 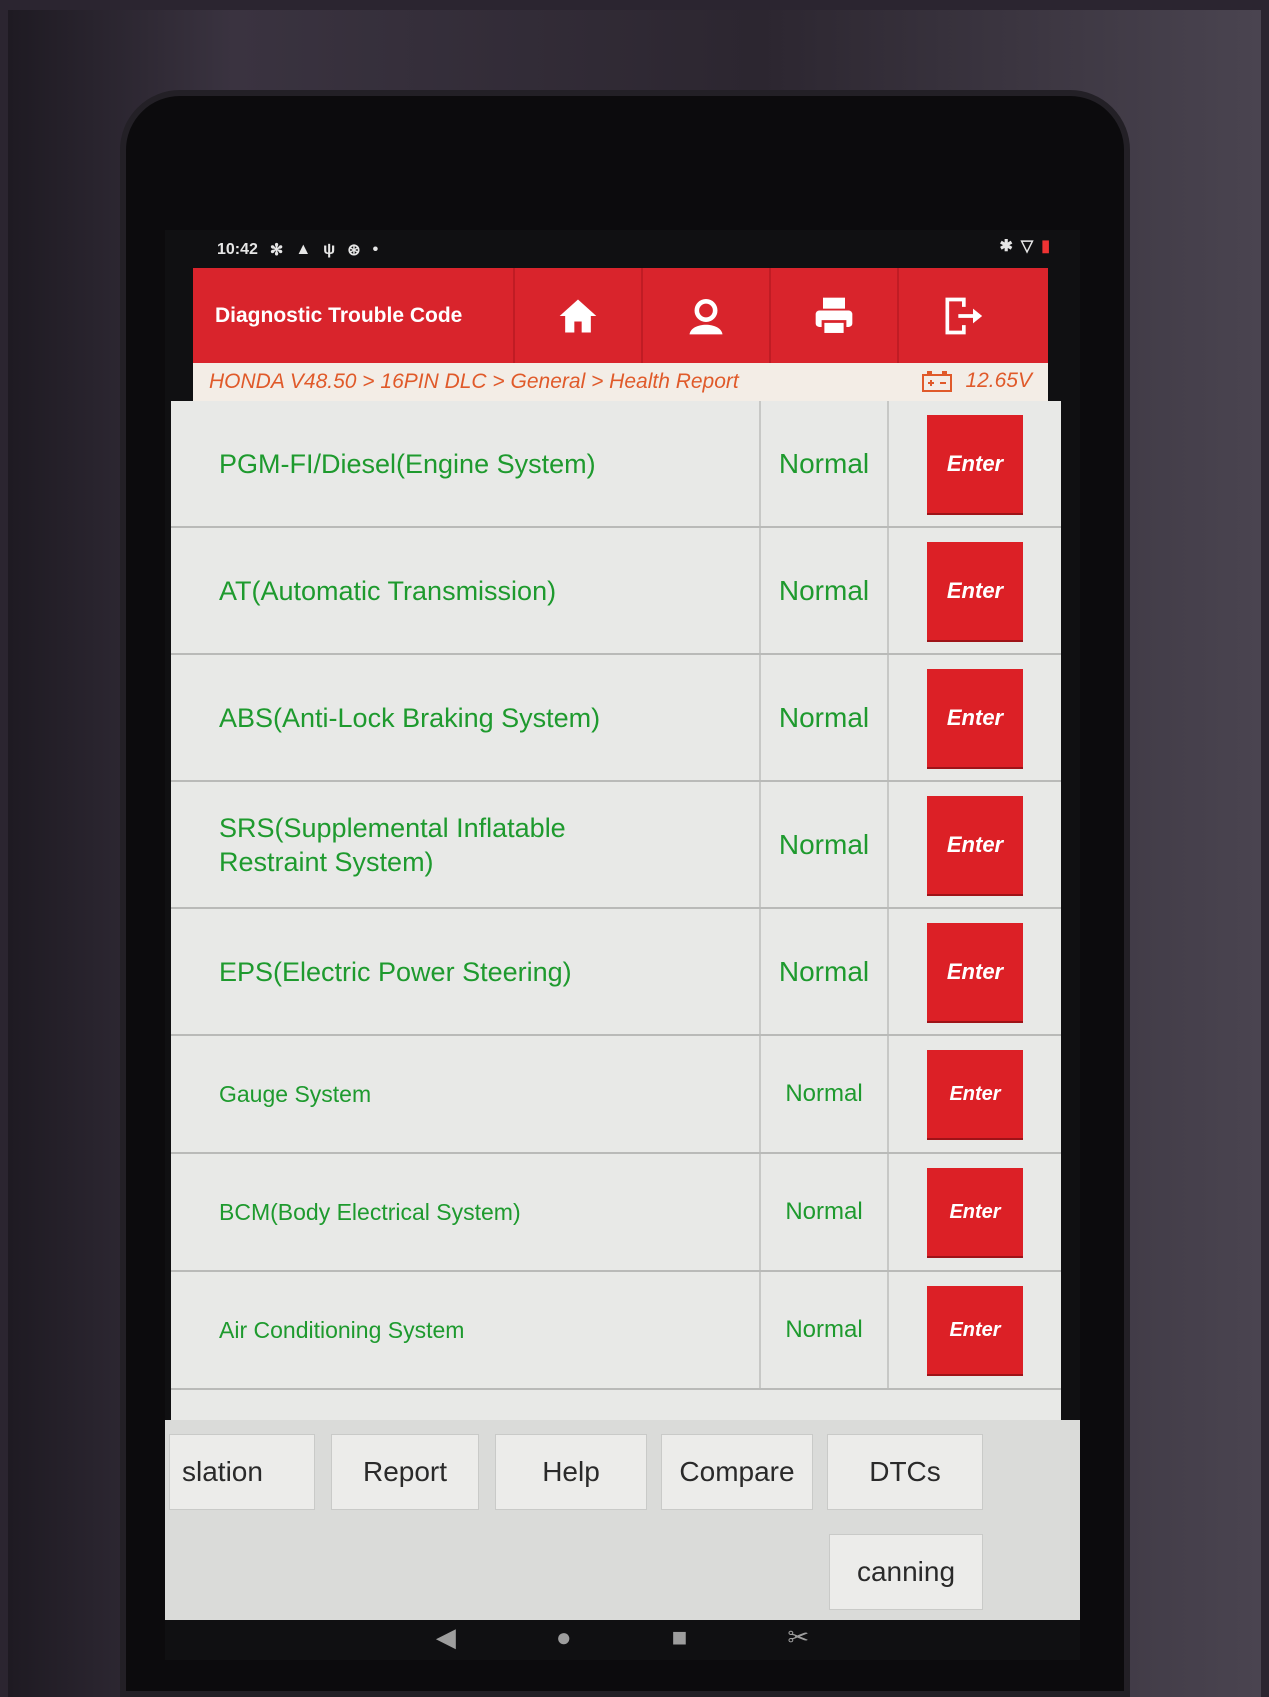 I want to click on voltage-indicator: 12.65V, so click(x=976, y=381).